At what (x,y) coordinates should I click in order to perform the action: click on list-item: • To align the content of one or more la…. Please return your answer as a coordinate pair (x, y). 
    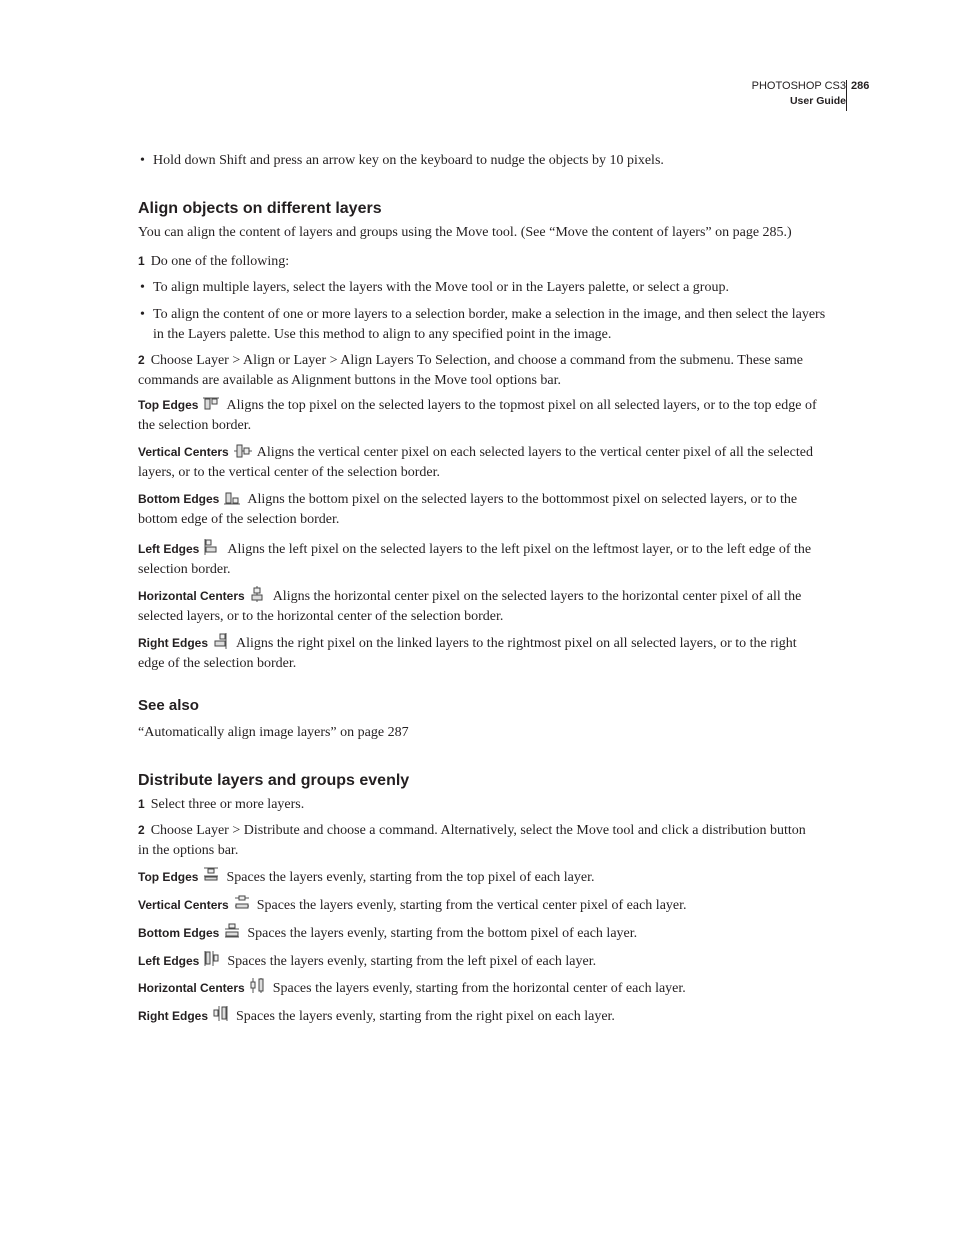
    Looking at the image, I should click on (485, 324).